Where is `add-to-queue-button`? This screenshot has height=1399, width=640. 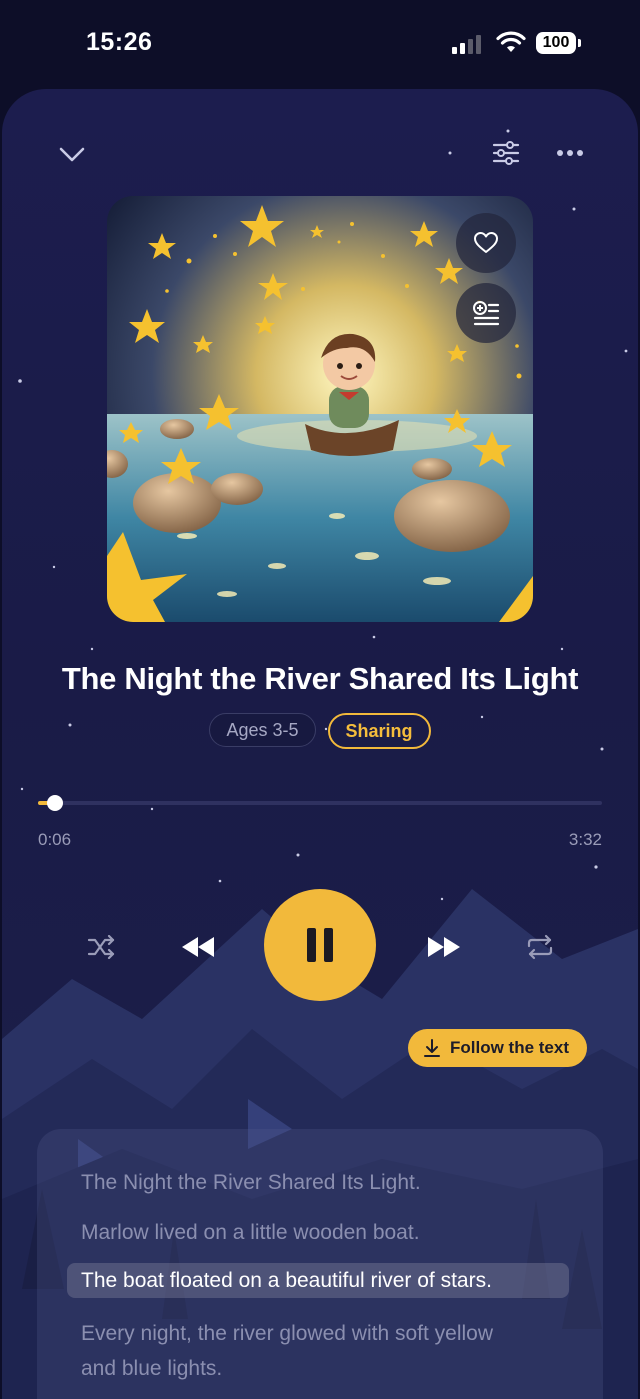
add-to-queue-button is located at coordinates (486, 313).